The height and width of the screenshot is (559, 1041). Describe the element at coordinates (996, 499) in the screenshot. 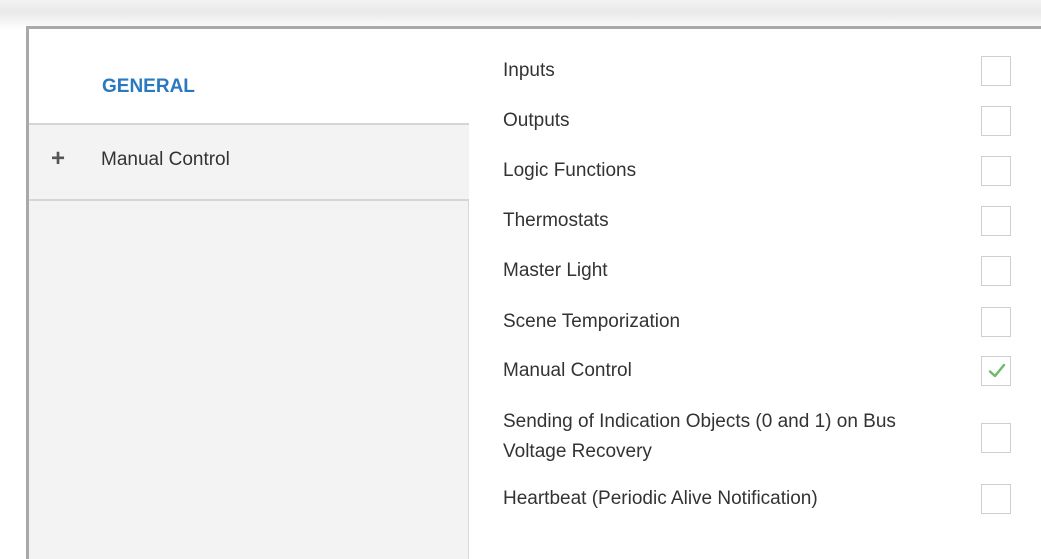

I see `heartbeat-checkbox` at that location.